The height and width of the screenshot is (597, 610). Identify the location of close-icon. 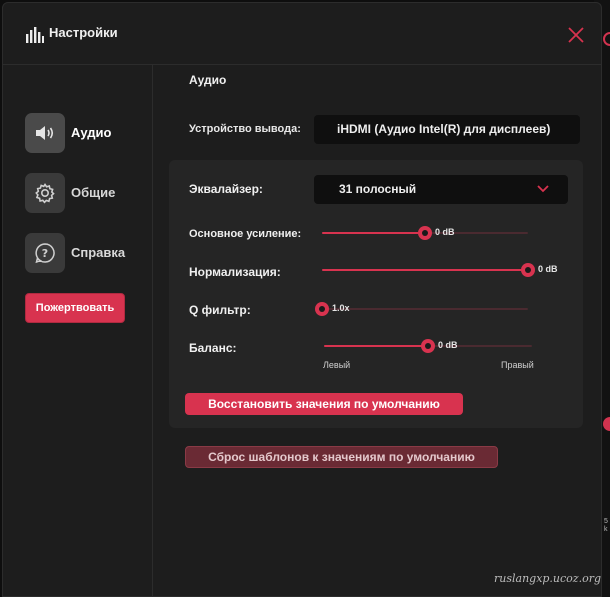
(576, 35).